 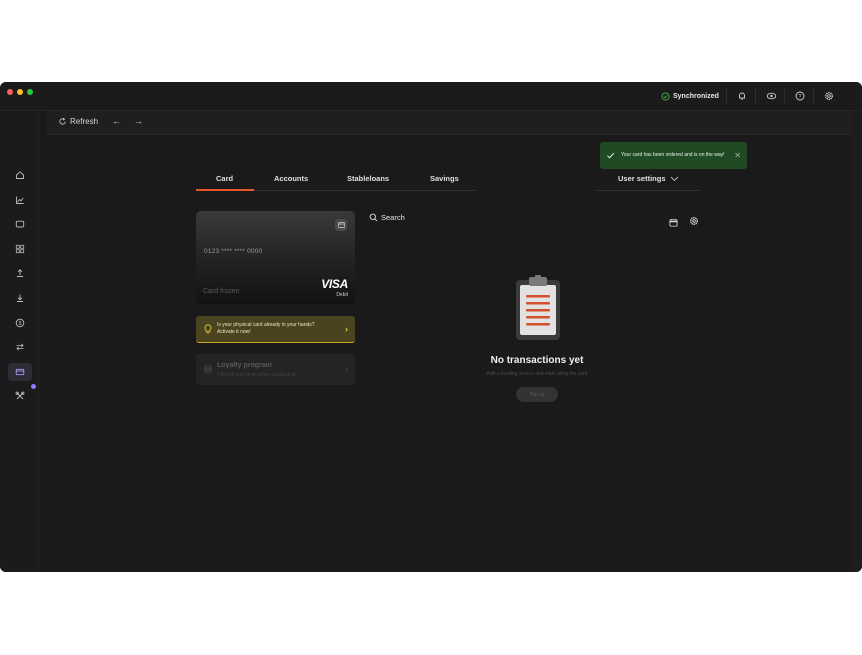 What do you see at coordinates (233, 251) in the screenshot?
I see `card-number: 0123 **** **** 0000` at bounding box center [233, 251].